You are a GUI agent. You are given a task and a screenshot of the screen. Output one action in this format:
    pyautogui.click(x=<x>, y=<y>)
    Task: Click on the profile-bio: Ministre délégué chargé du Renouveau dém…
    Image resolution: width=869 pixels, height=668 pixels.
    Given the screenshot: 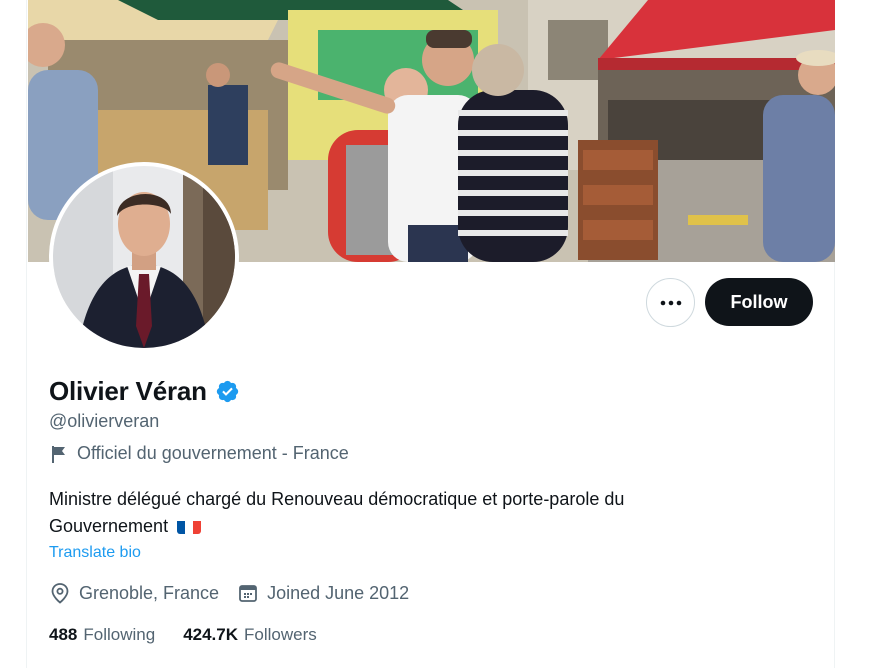 What is the action you would take?
    pyautogui.click(x=389, y=513)
    